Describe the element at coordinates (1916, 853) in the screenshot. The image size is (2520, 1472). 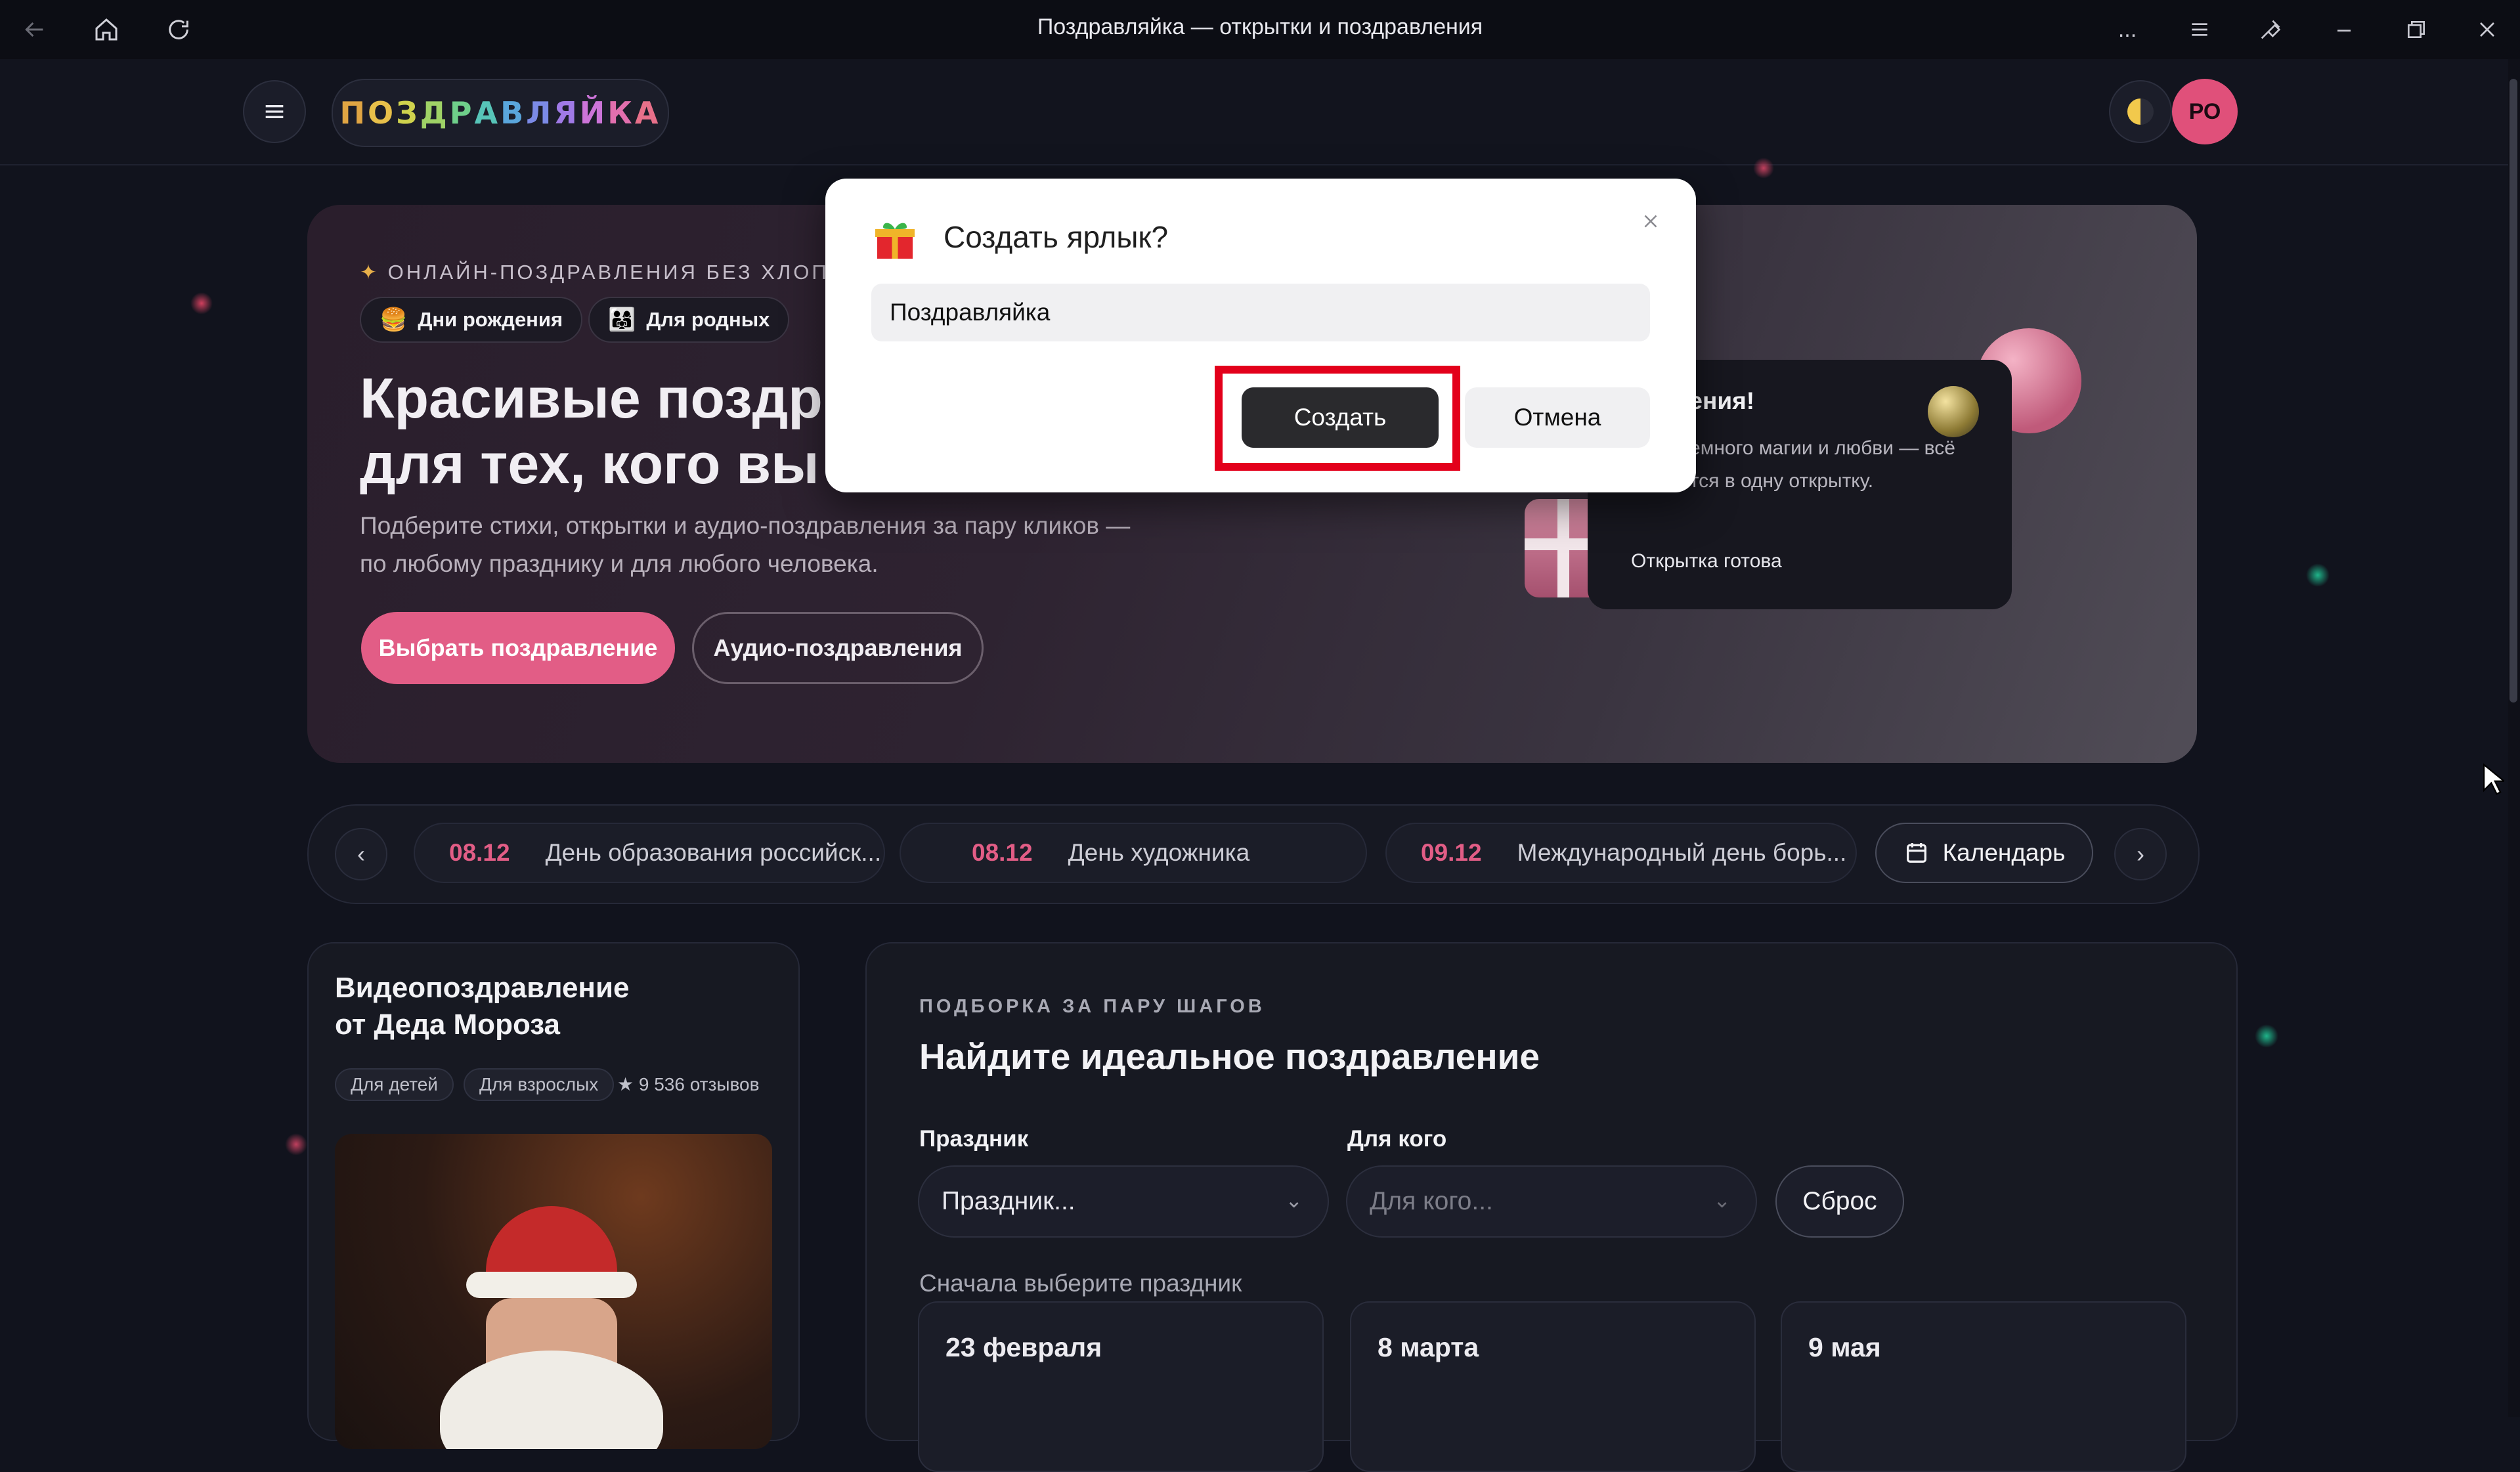
I see `calendar-icon` at that location.